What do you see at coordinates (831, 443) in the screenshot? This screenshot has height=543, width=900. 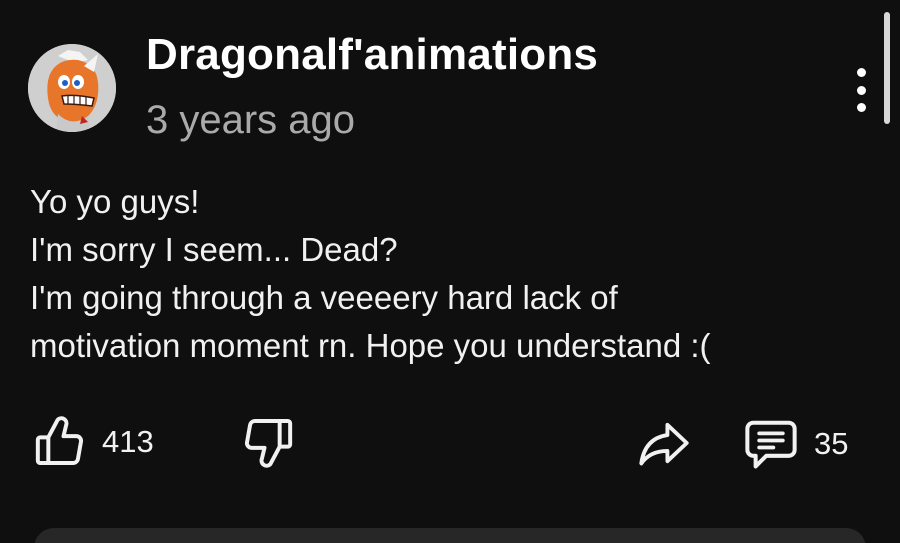 I see `comment-count: 35` at bounding box center [831, 443].